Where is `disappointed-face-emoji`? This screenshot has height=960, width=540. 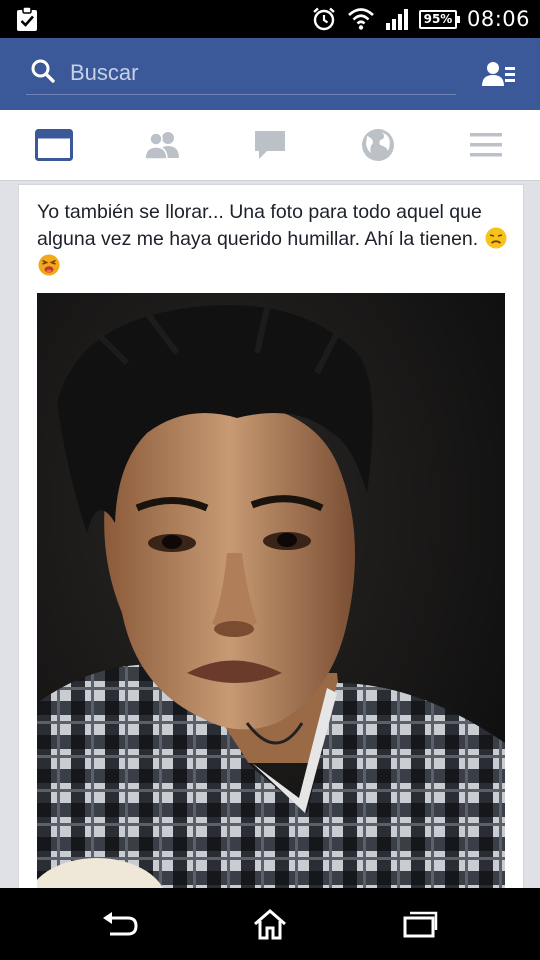 disappointed-face-emoji is located at coordinates (496, 238).